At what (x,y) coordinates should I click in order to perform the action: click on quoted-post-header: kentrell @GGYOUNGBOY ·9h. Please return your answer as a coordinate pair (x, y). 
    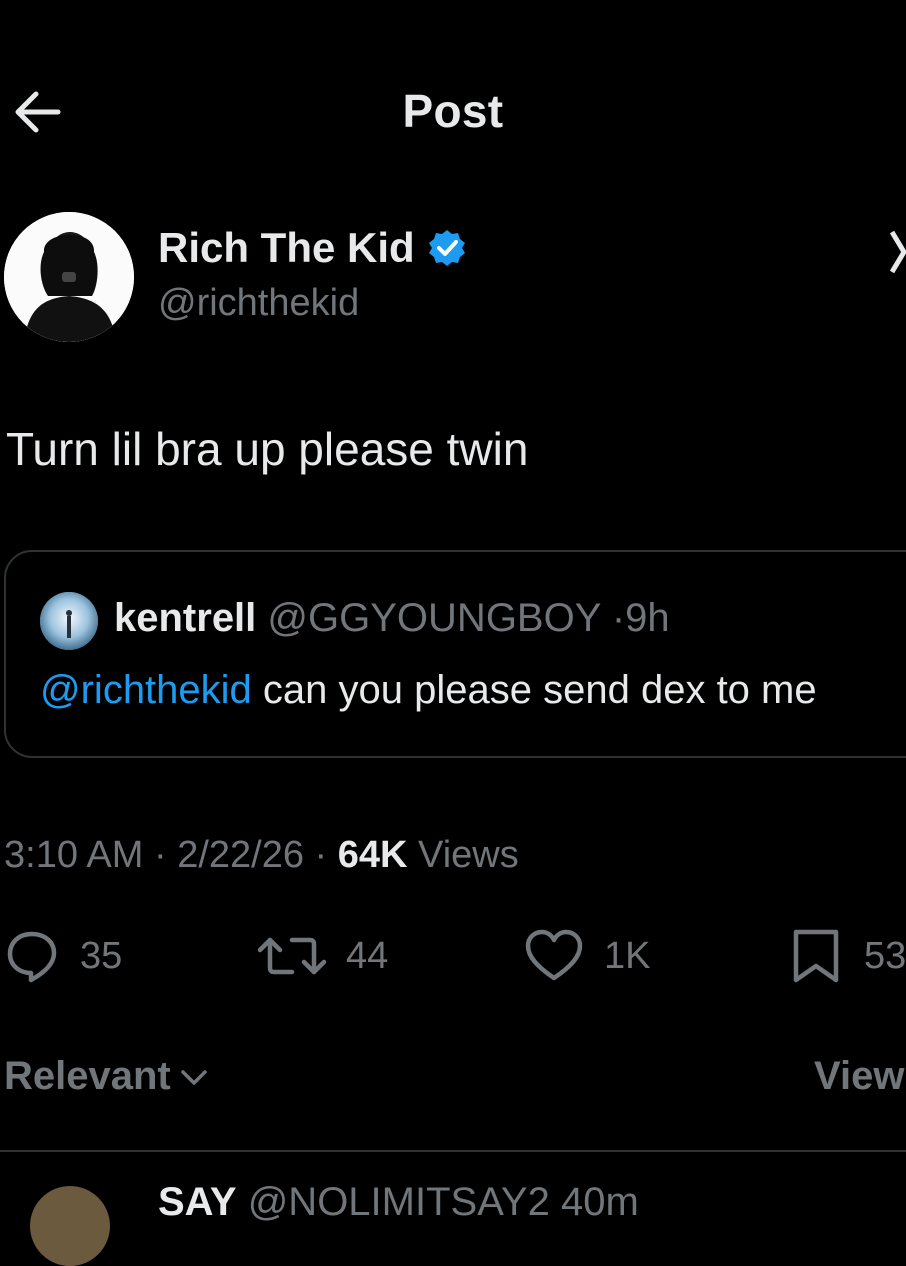
    Looking at the image, I should click on (392, 618).